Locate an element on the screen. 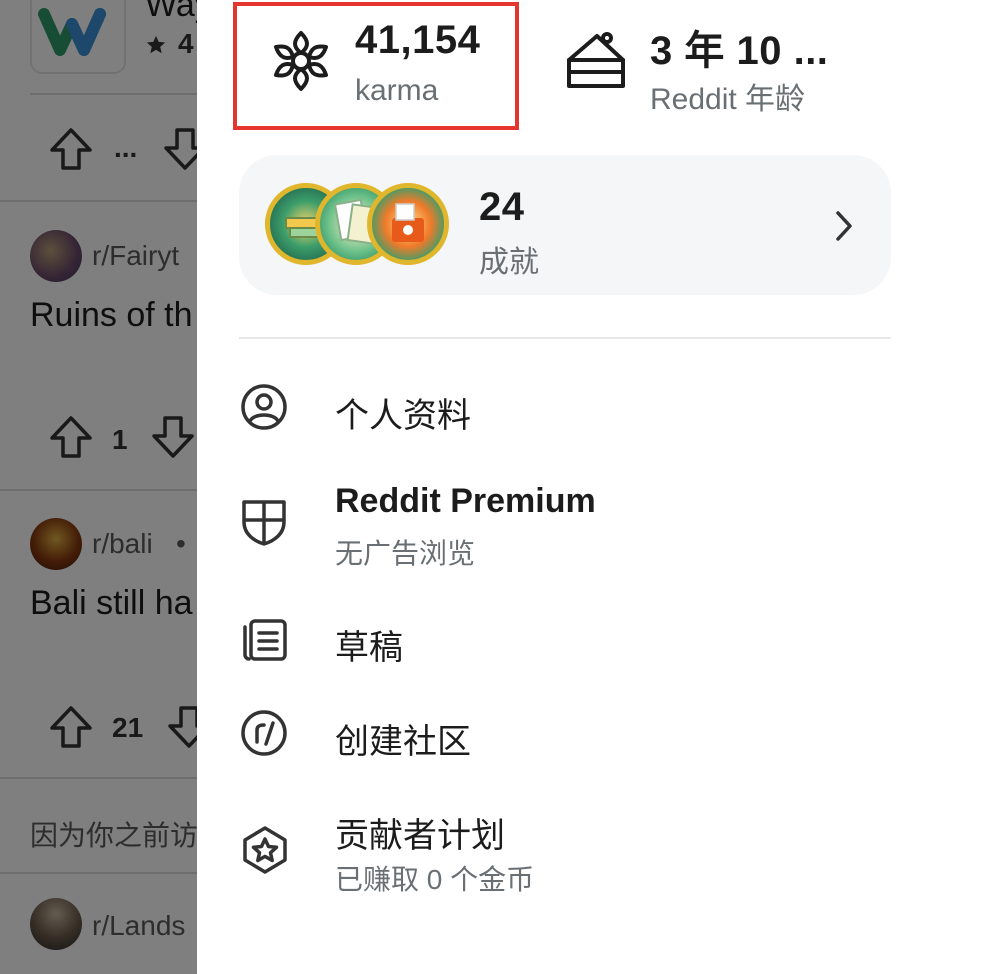  achievements-label: 成就 is located at coordinates (509, 262).